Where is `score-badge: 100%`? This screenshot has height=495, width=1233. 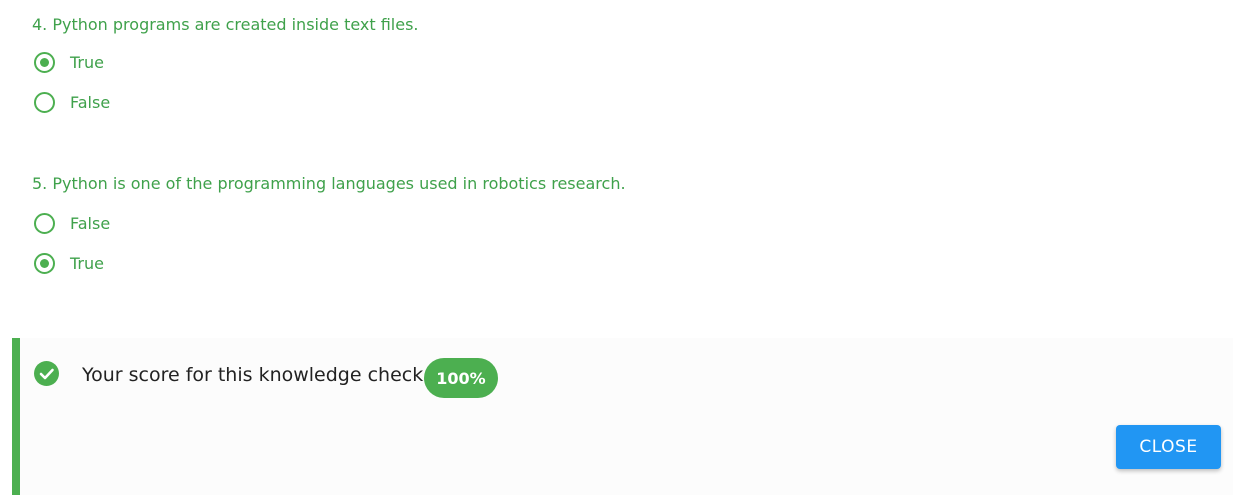
score-badge: 100% is located at coordinates (461, 378).